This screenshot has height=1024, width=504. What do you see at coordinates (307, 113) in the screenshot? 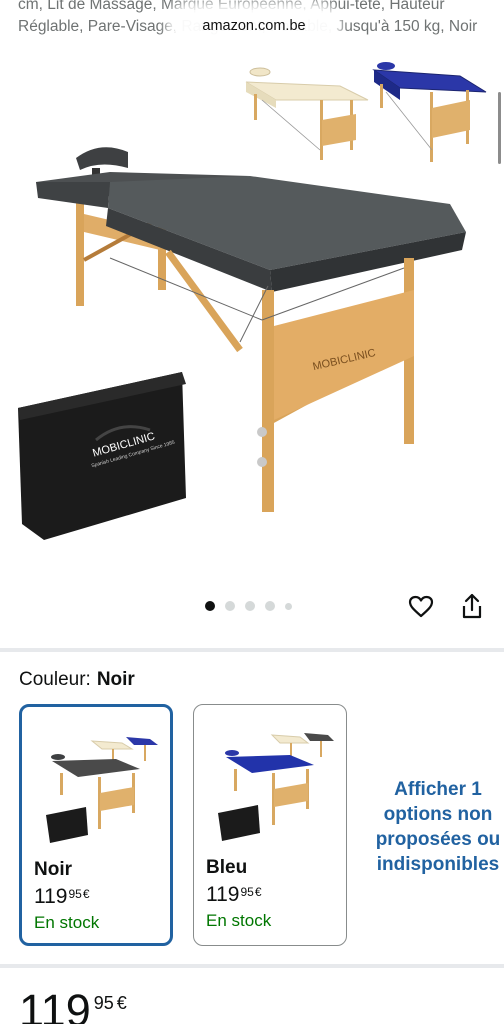
I see `thumbnail-cream-table` at bounding box center [307, 113].